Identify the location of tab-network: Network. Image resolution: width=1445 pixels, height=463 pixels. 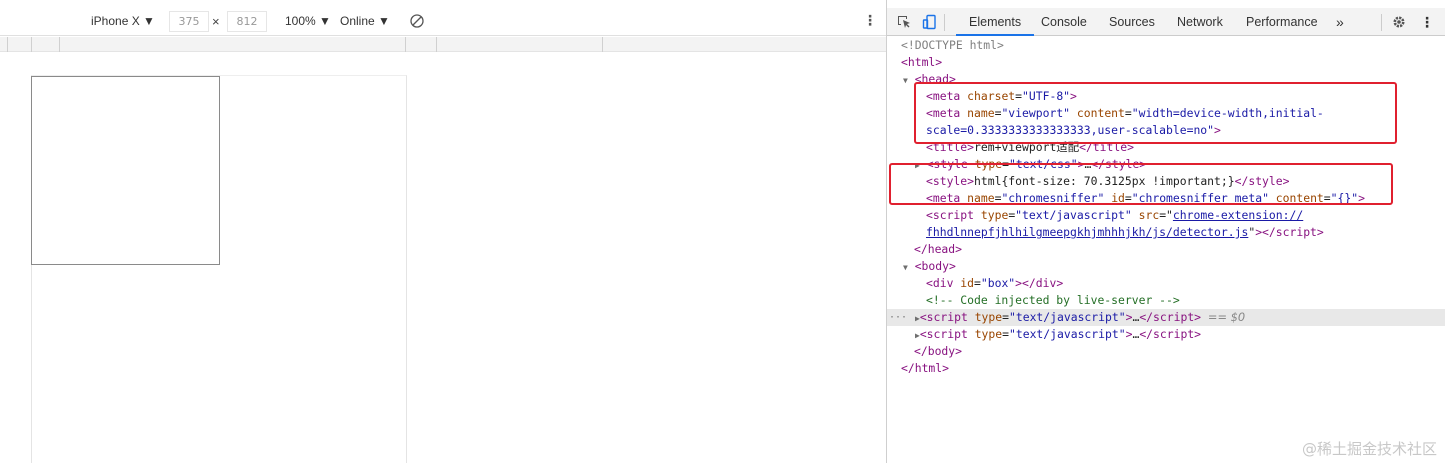
(1200, 22).